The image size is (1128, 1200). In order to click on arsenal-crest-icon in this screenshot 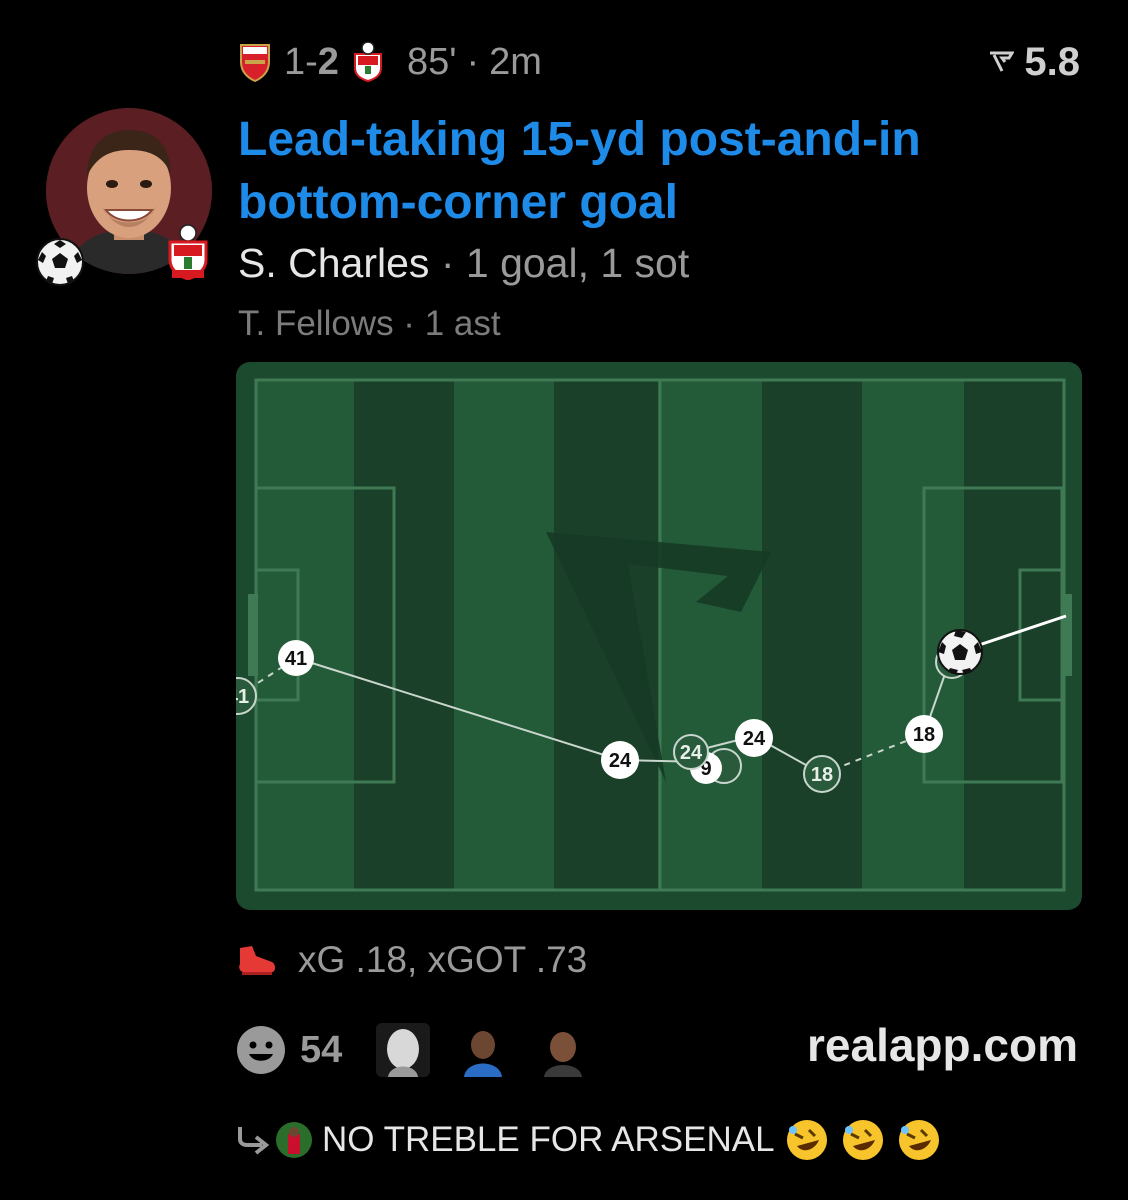, I will do `click(255, 63)`.